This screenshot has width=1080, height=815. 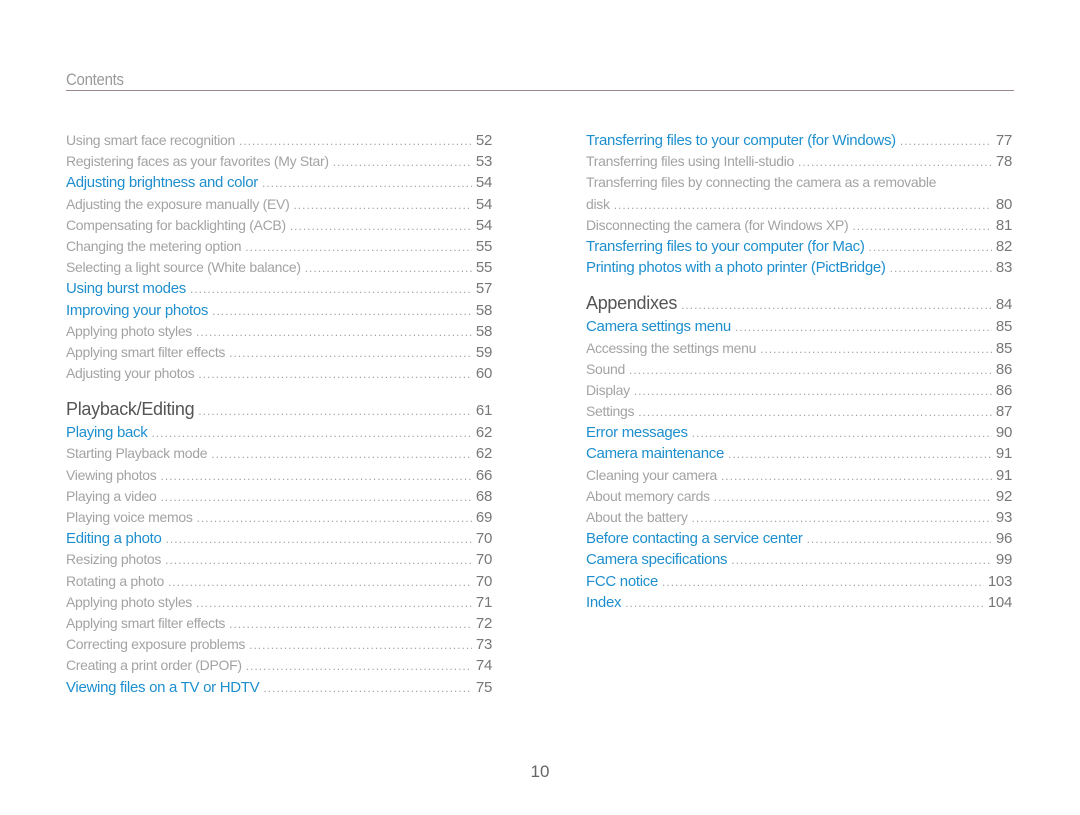 I want to click on toc-subentry: Applying photo styles 58, so click(x=279, y=331).